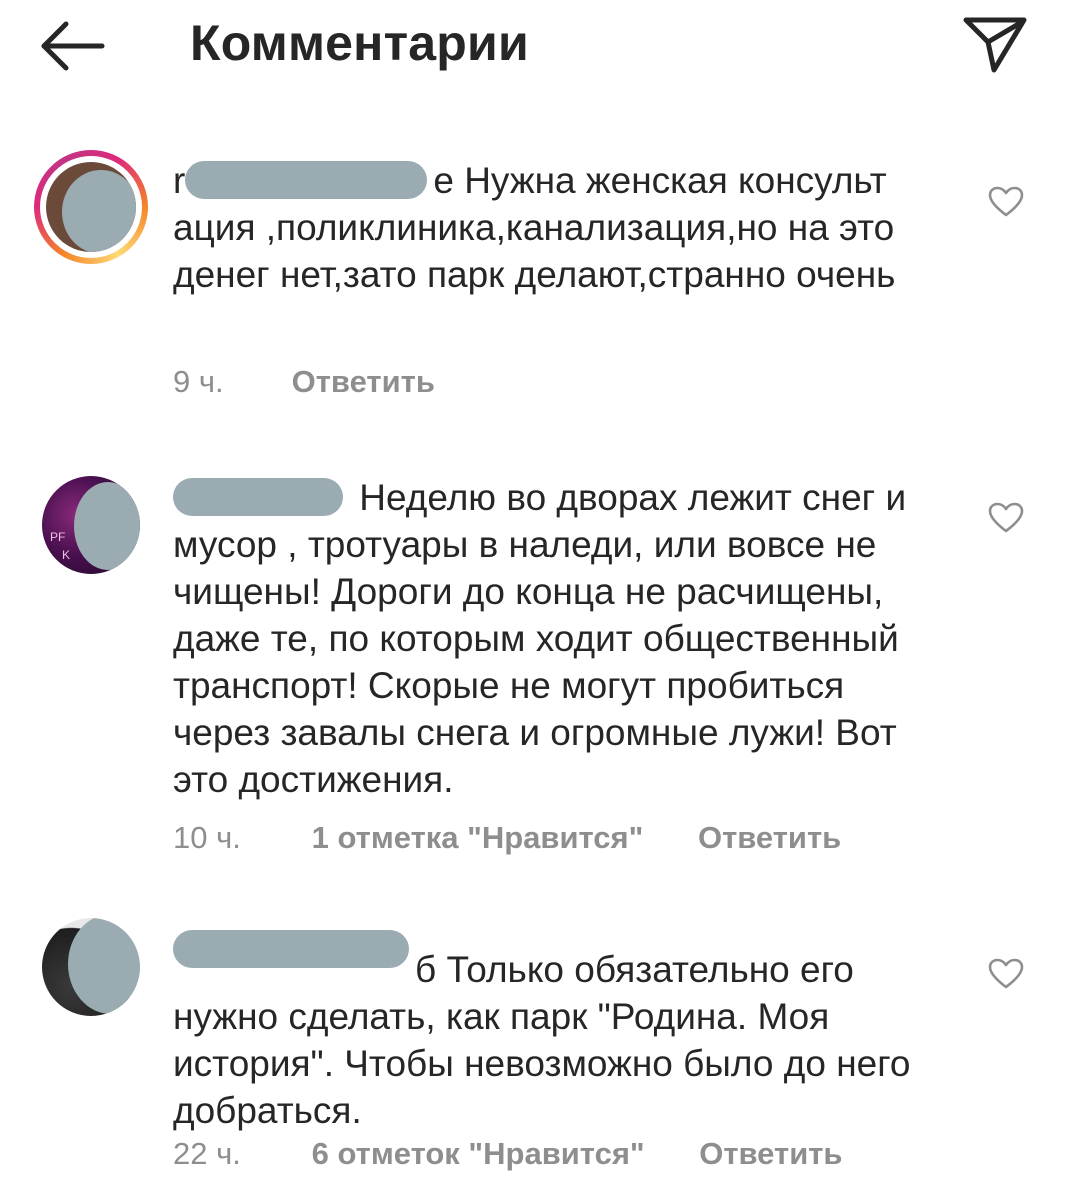  Describe the element at coordinates (207, 837) in the screenshot. I see `comment-time: 10 ч.` at that location.